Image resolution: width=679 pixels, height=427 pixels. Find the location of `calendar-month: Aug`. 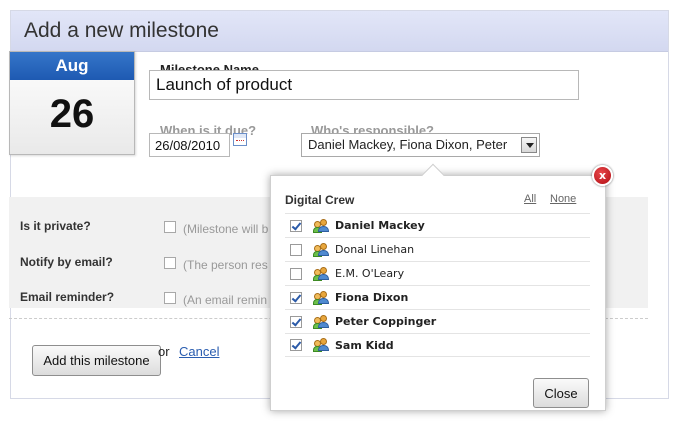

calendar-month: Aug is located at coordinates (72, 66).